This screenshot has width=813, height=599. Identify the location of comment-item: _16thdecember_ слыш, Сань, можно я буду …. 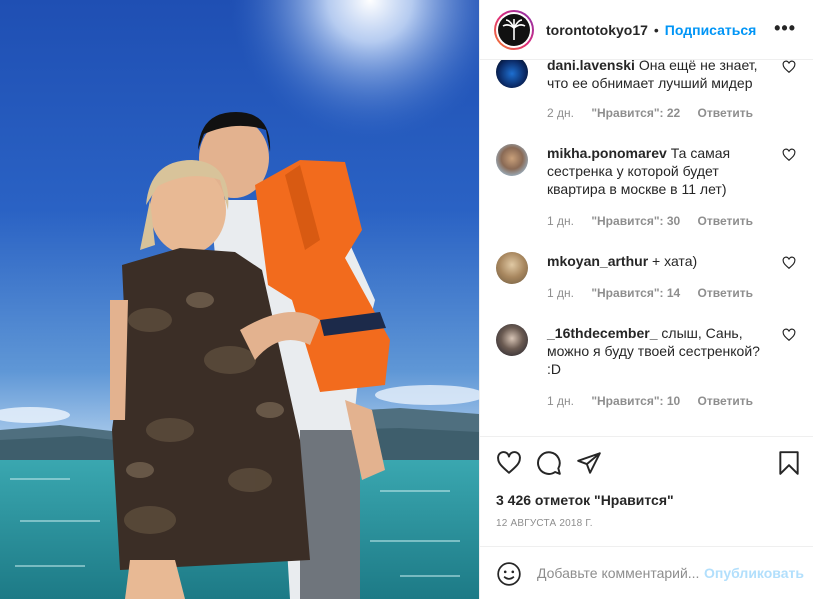
(646, 369).